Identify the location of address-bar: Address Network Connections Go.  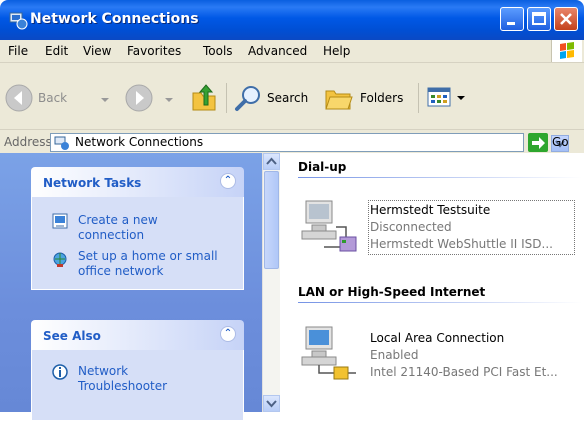
(292, 141).